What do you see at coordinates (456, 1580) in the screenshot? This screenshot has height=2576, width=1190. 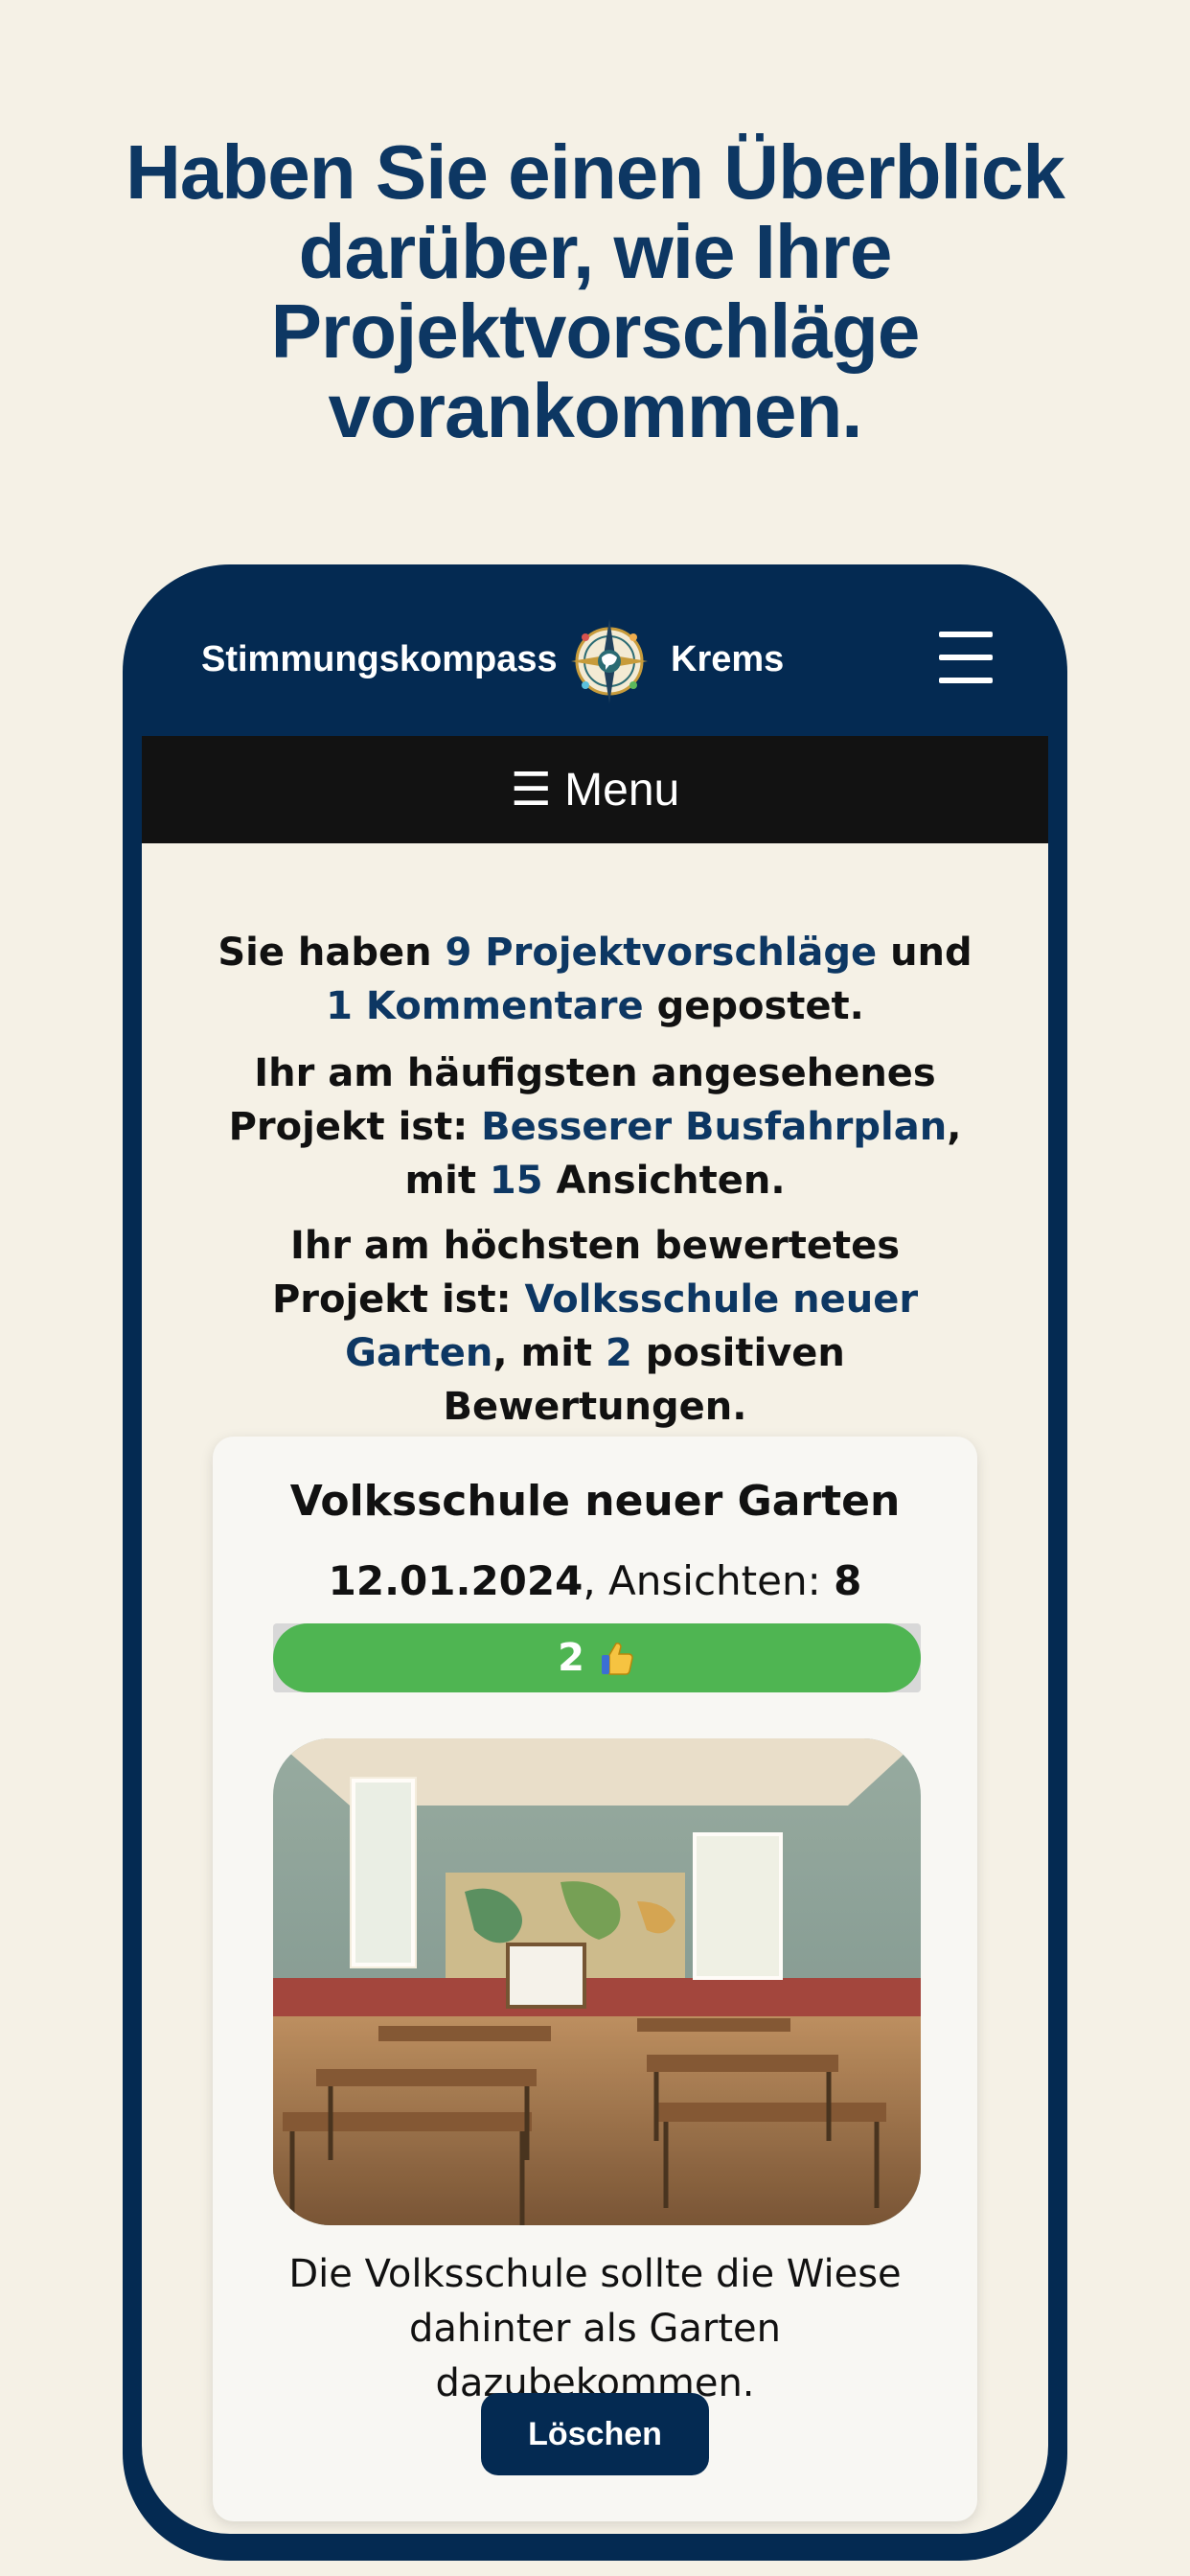 I see `project-date: 12.01.2024` at bounding box center [456, 1580].